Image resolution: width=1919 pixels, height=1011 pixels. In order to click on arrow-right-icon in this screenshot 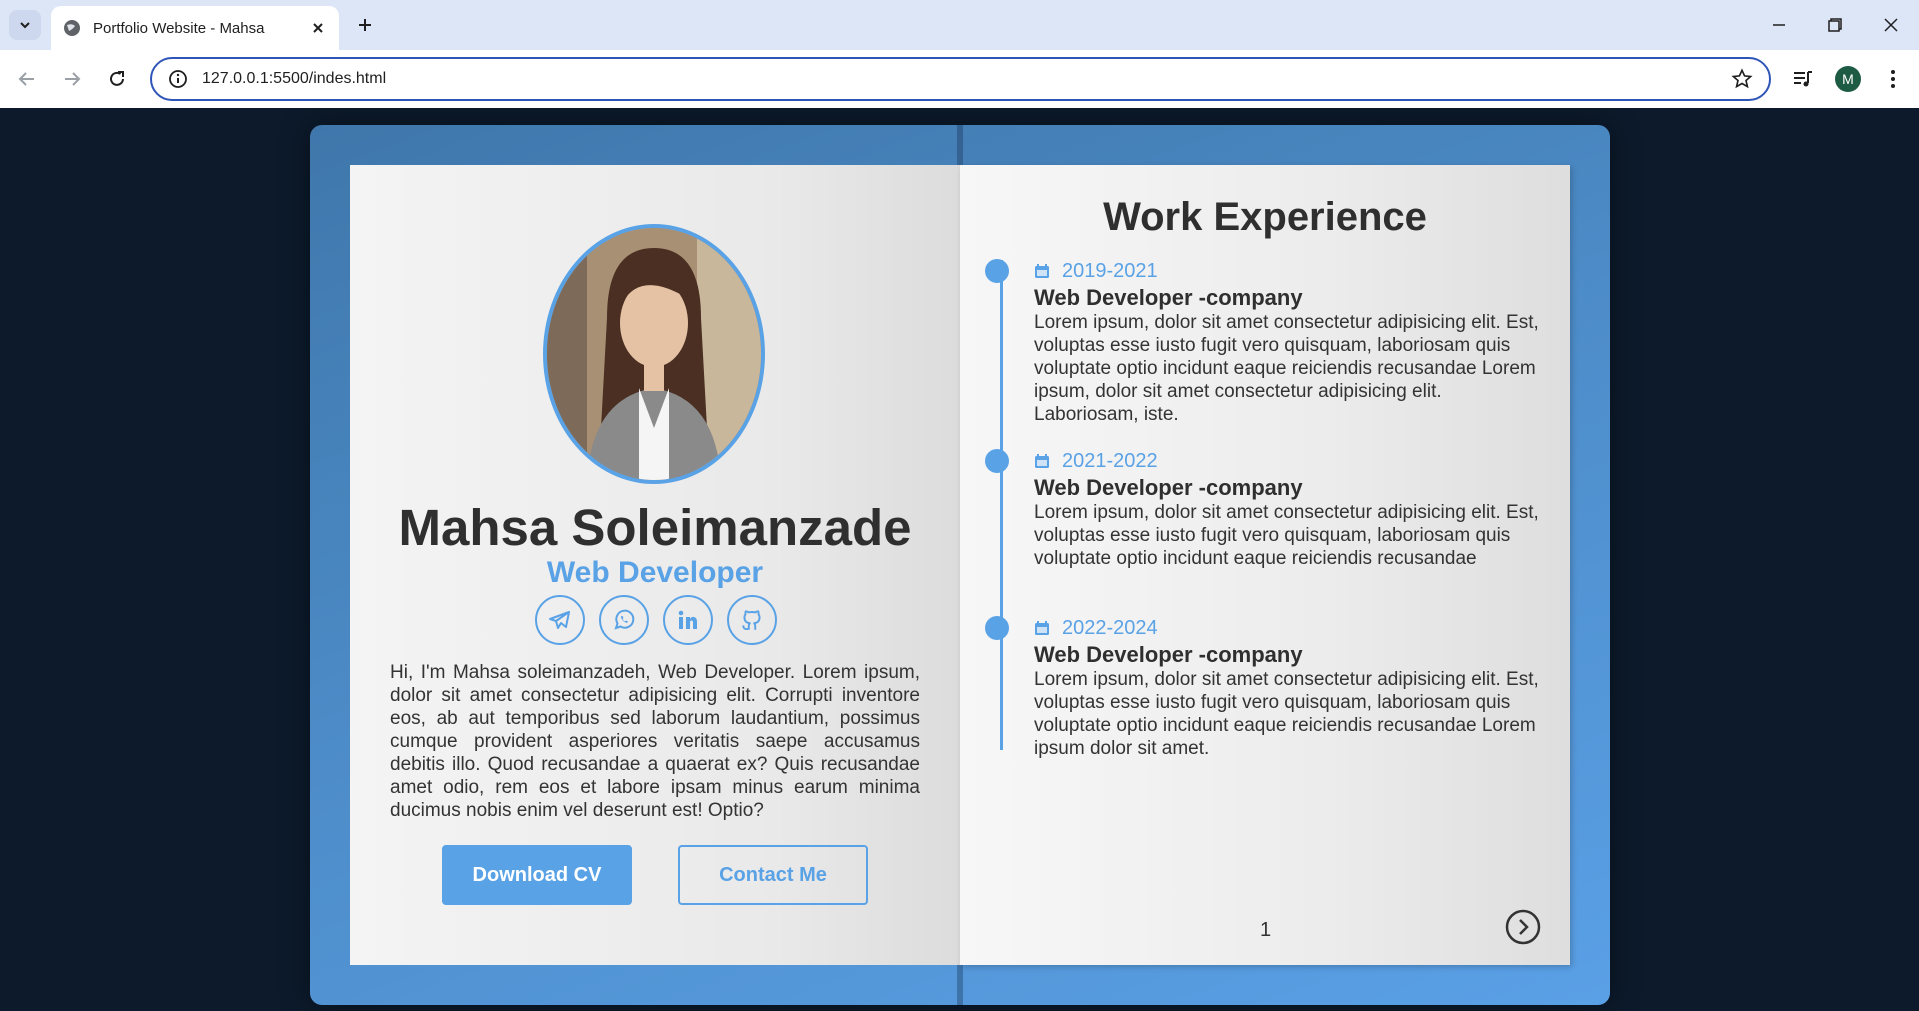, I will do `click(73, 79)`.